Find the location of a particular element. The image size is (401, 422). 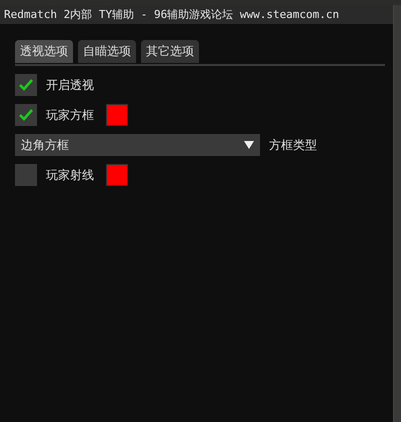

checkbox-label: 玩家射线 is located at coordinates (70, 175).